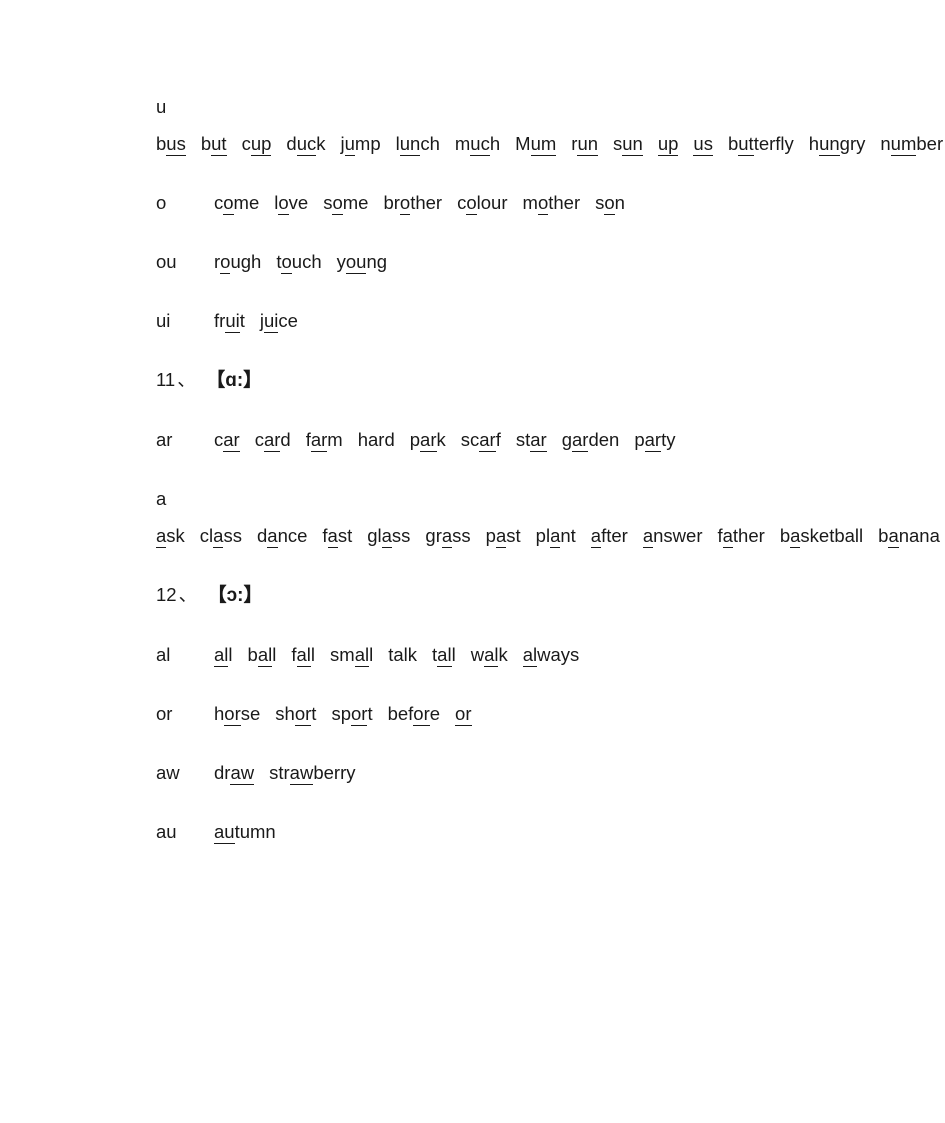 The width and height of the screenshot is (945, 1123). What do you see at coordinates (400, 713) in the screenshot?
I see `word-segment: bef` at bounding box center [400, 713].